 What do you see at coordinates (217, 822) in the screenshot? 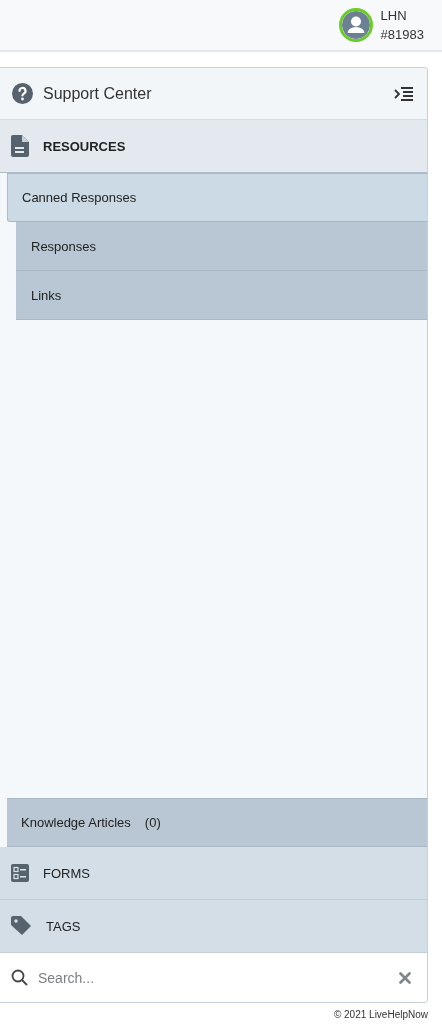
I see `menu-item: Knowledge Articles (0)` at bounding box center [217, 822].